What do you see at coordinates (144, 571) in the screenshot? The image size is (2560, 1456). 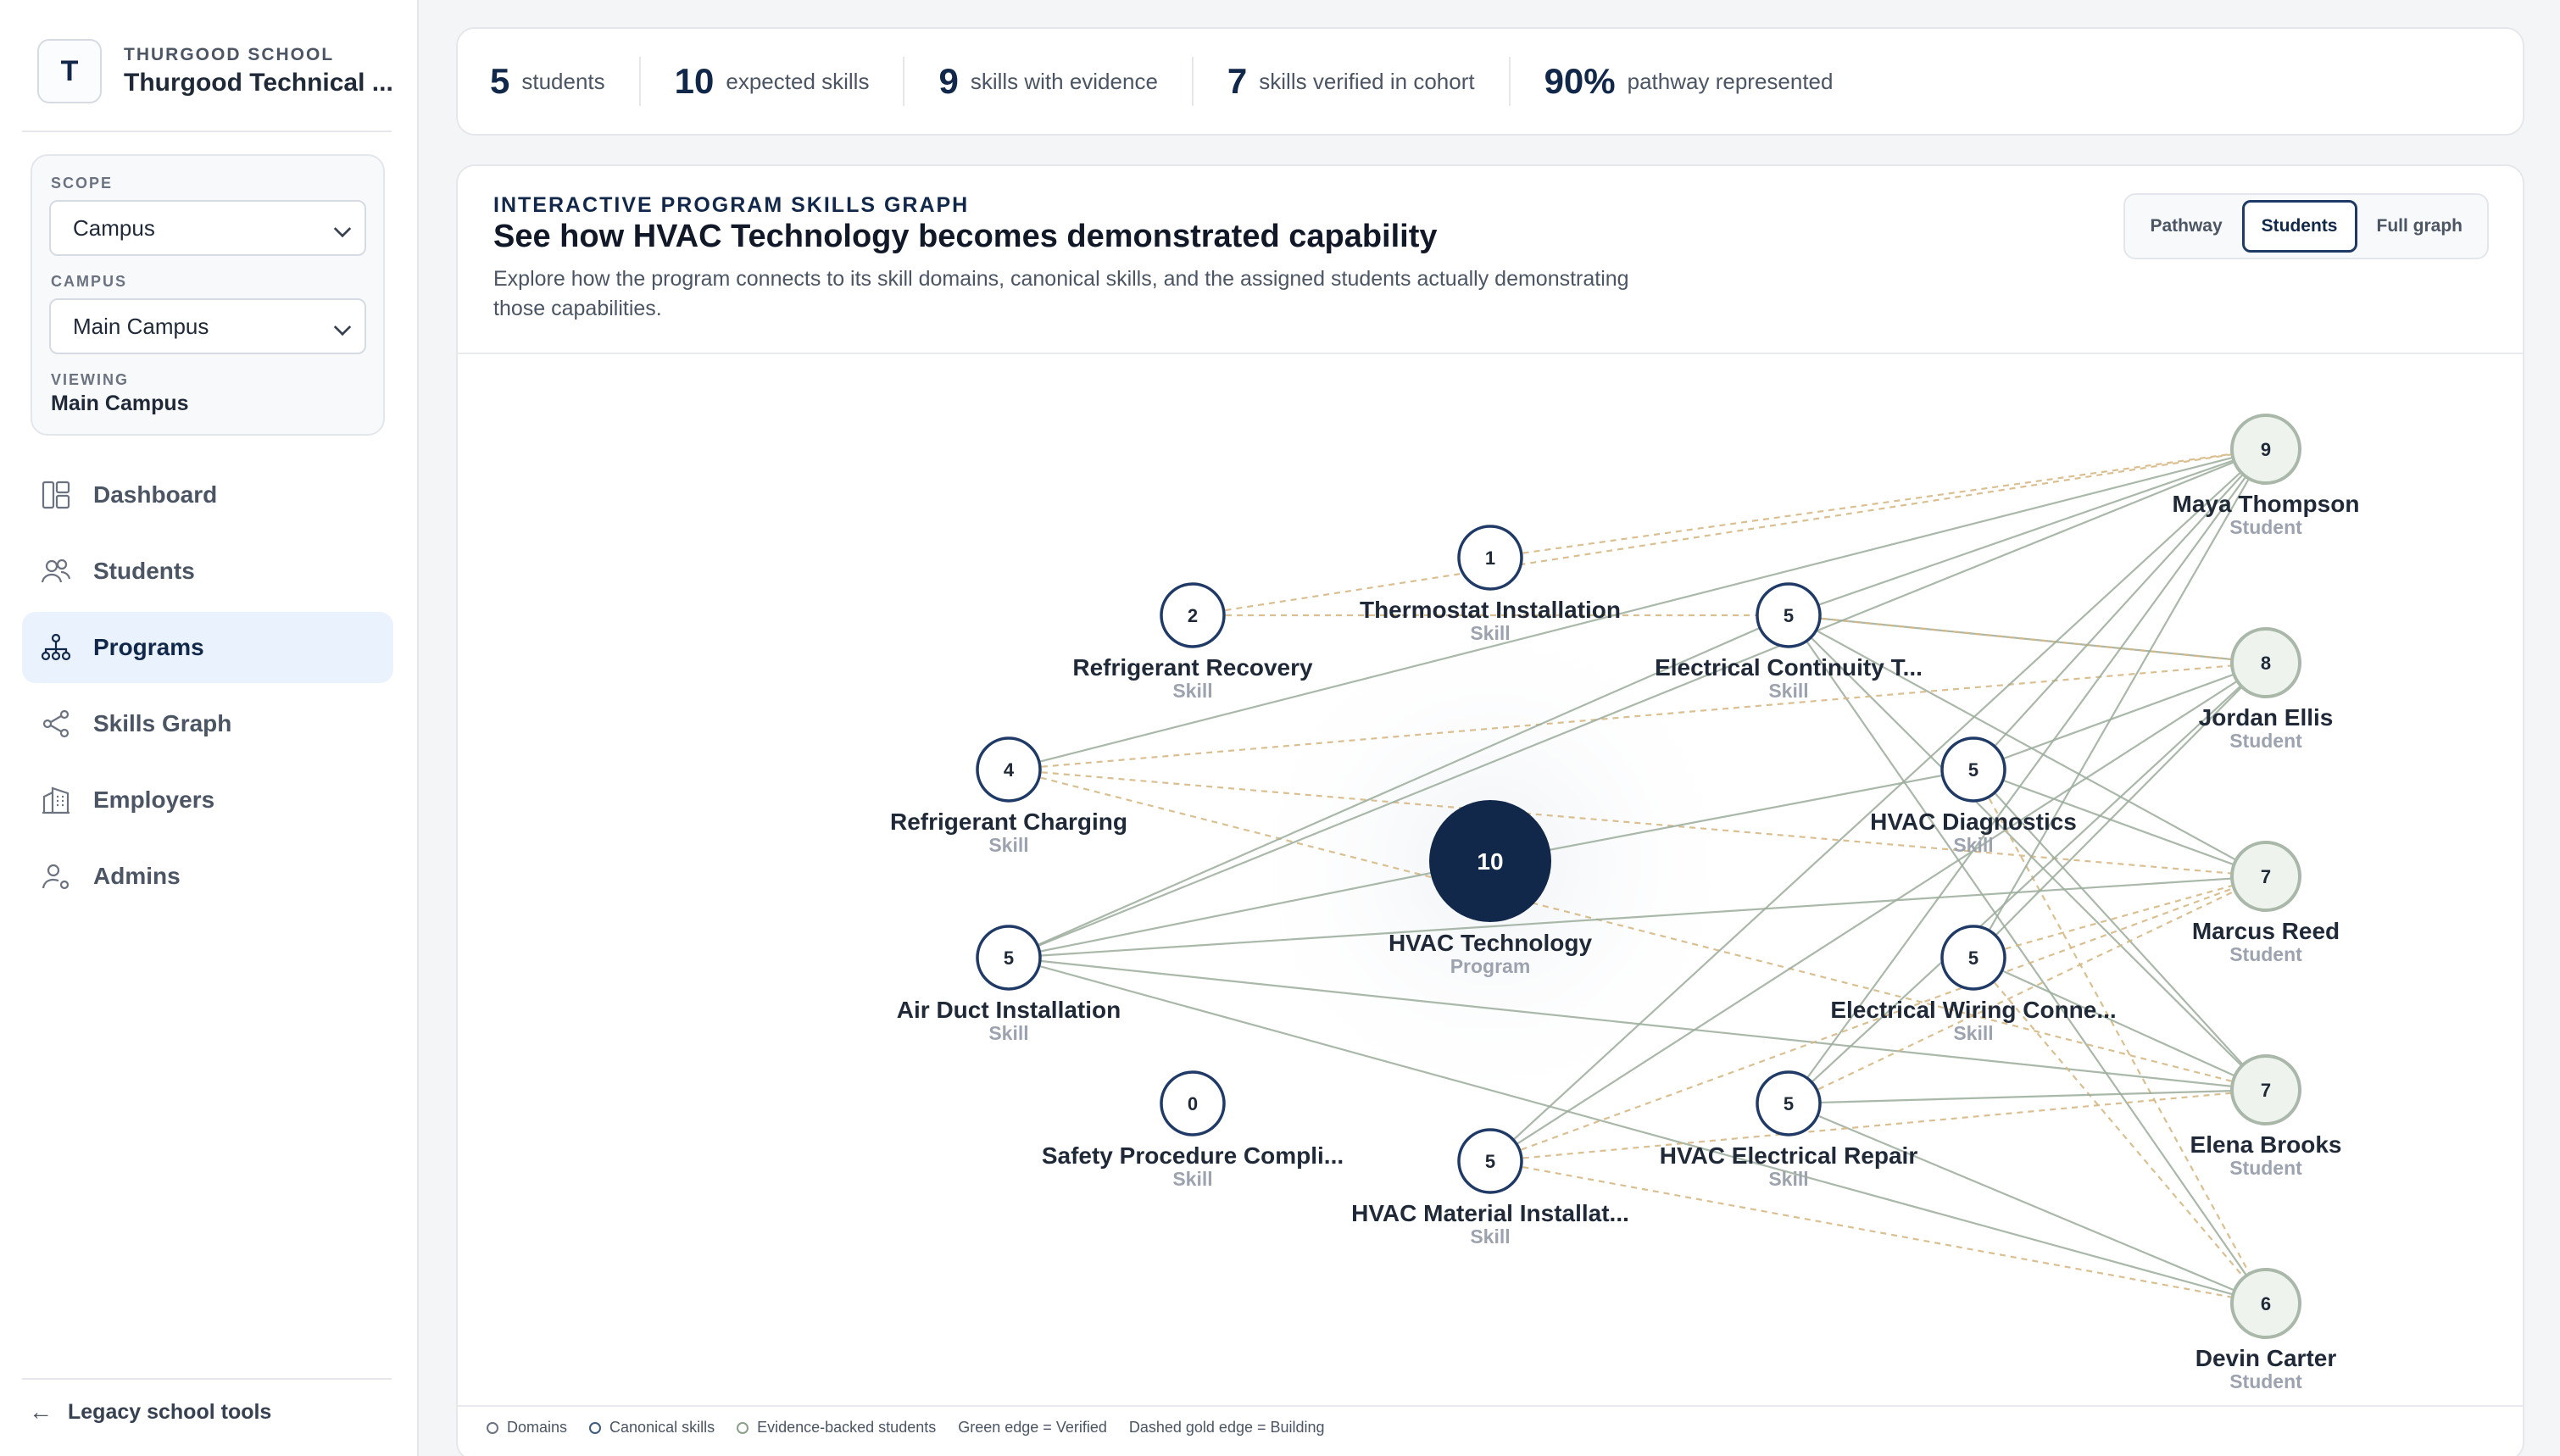 I see `nav-item-label: Students` at bounding box center [144, 571].